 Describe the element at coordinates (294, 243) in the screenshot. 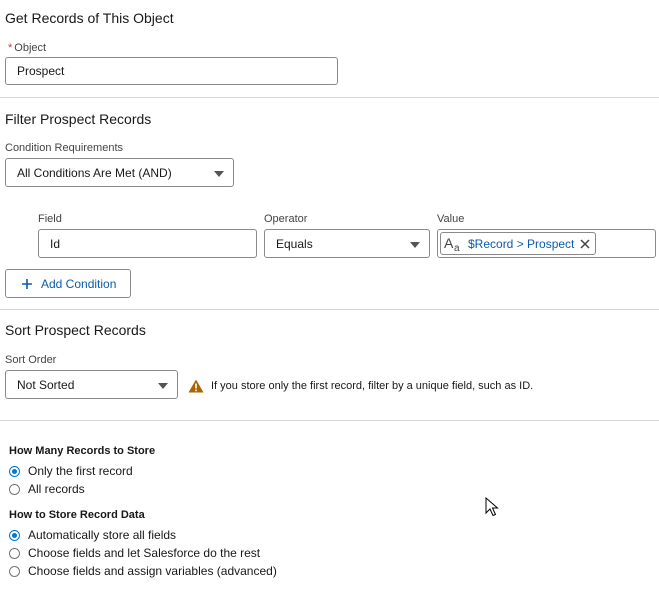

I see `operator-value: Equals` at that location.